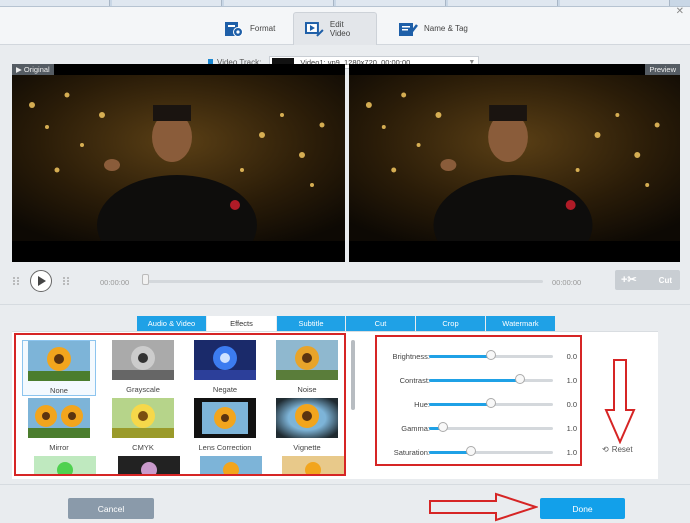 Image resolution: width=690 pixels, height=523 pixels. Describe the element at coordinates (483, 507) in the screenshot. I see `annotation-arrow-right` at that location.